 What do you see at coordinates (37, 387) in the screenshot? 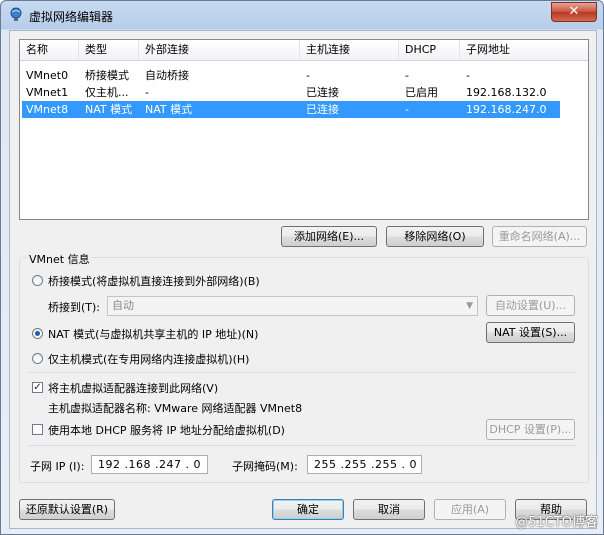
I see `connect-adapter-checkbox: ✓` at bounding box center [37, 387].